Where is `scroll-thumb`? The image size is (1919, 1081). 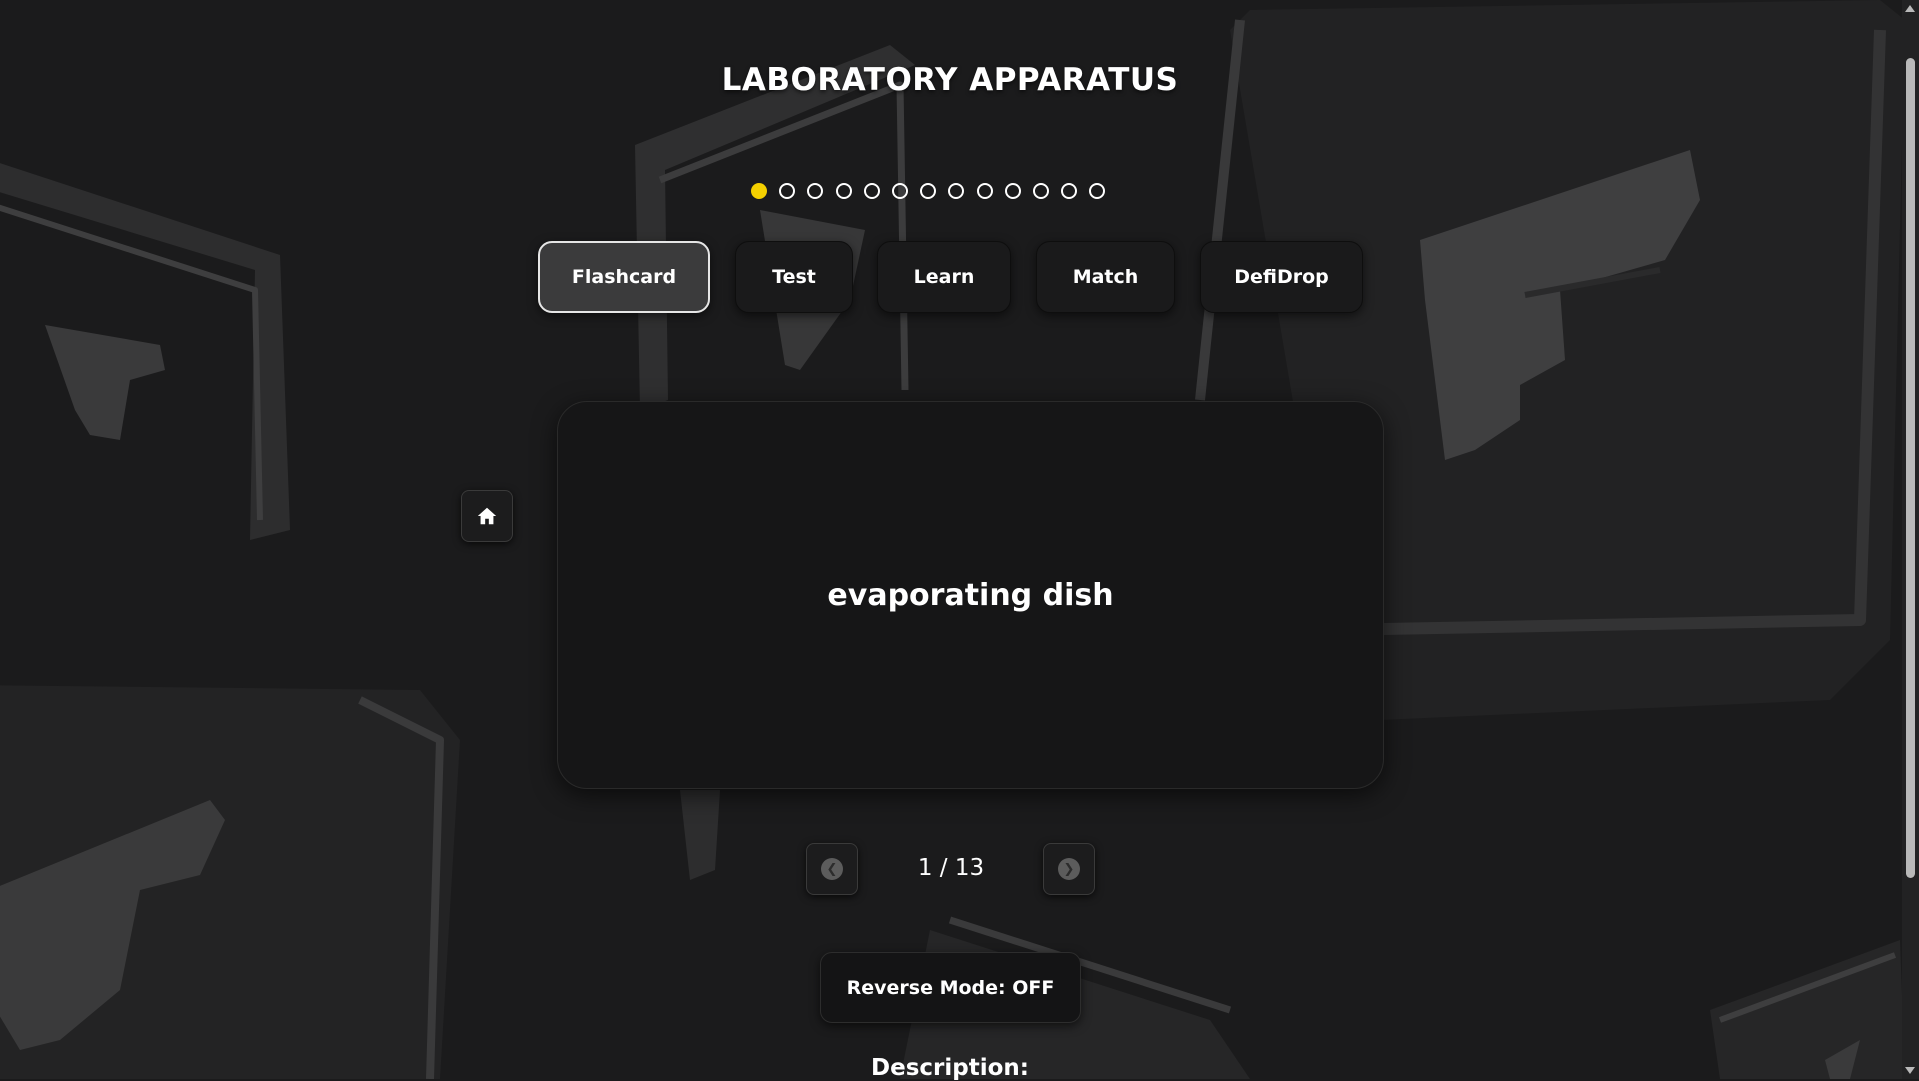 scroll-thumb is located at coordinates (1910, 468).